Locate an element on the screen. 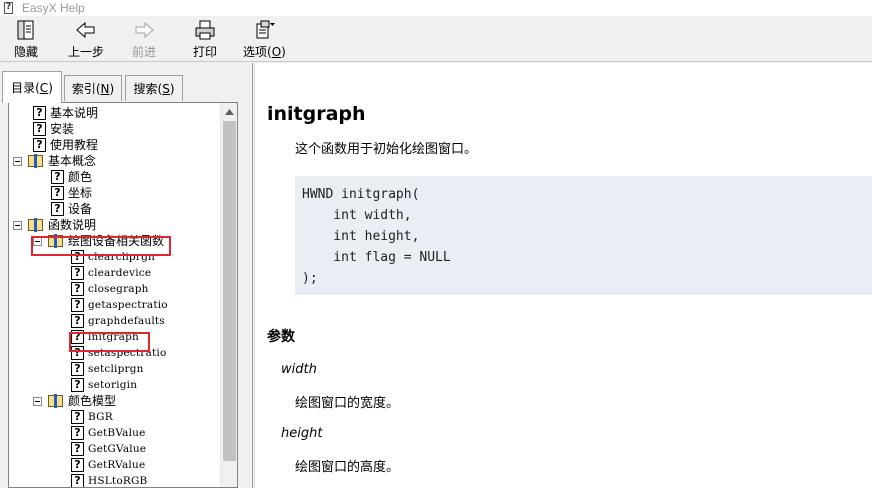  tree-topic-item: ? GetRValue is located at coordinates (108, 465).